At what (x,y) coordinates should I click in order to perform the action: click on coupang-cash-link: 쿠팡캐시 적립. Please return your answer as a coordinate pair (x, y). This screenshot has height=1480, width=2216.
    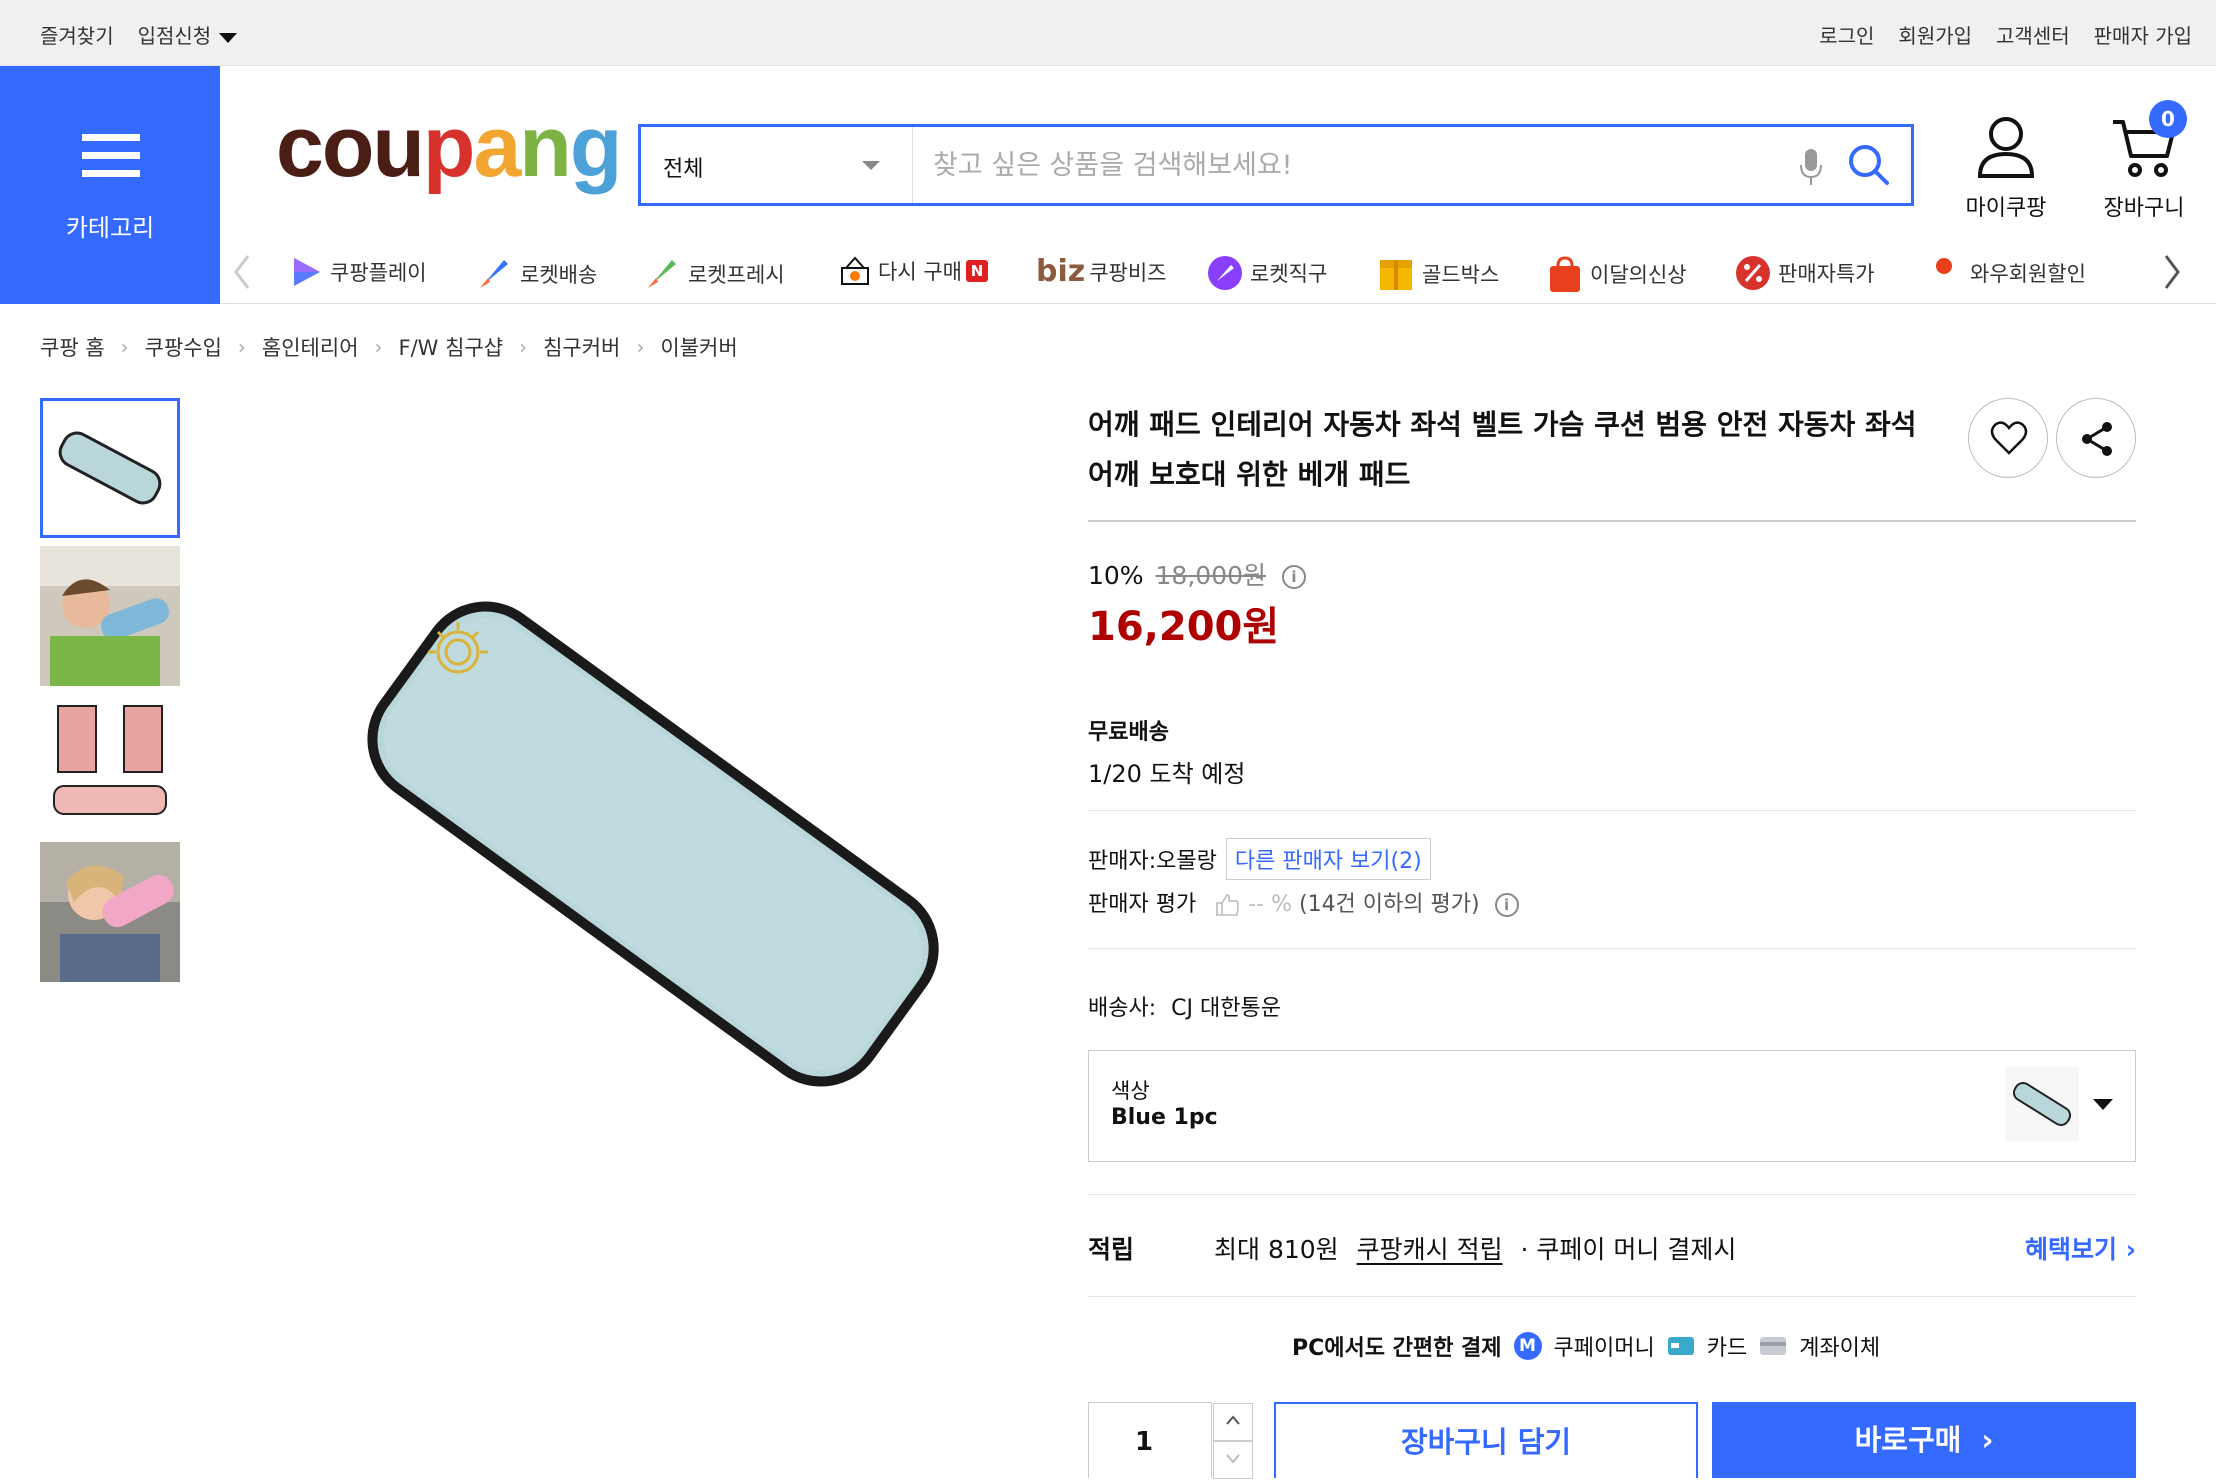
    Looking at the image, I should click on (1430, 1249).